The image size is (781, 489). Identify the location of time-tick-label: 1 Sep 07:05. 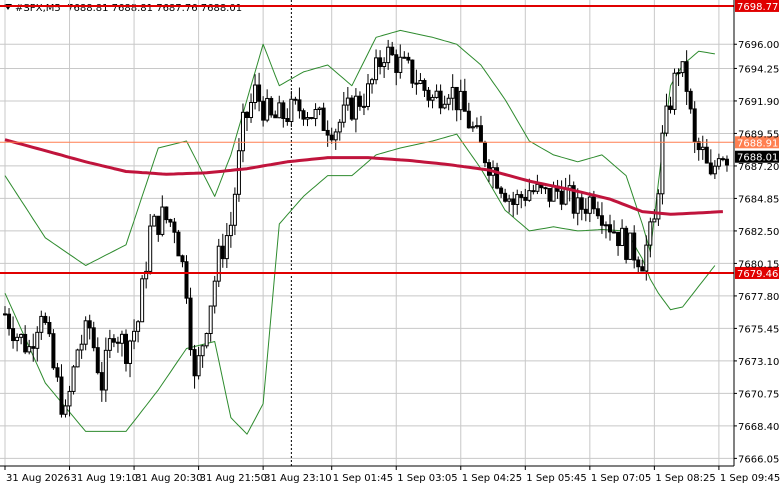
(621, 478).